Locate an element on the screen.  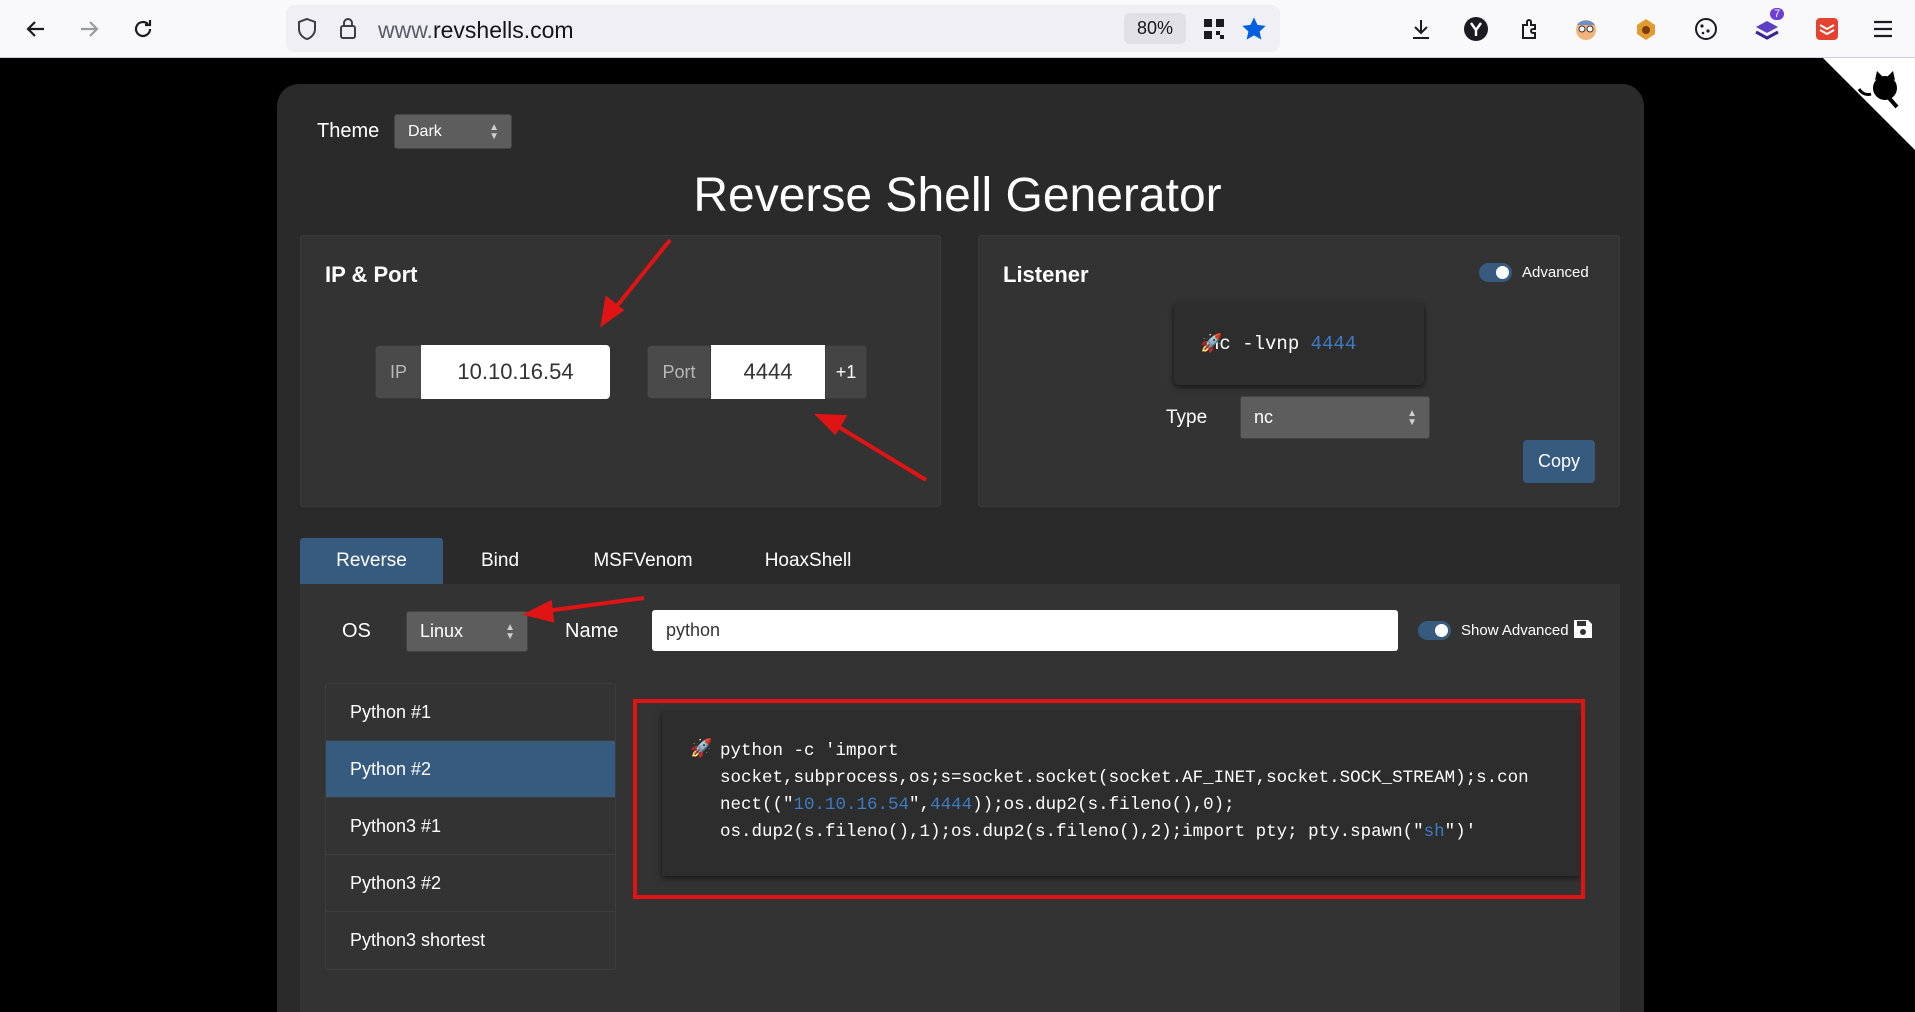
url-text: www.revshells.com is located at coordinates (476, 30).